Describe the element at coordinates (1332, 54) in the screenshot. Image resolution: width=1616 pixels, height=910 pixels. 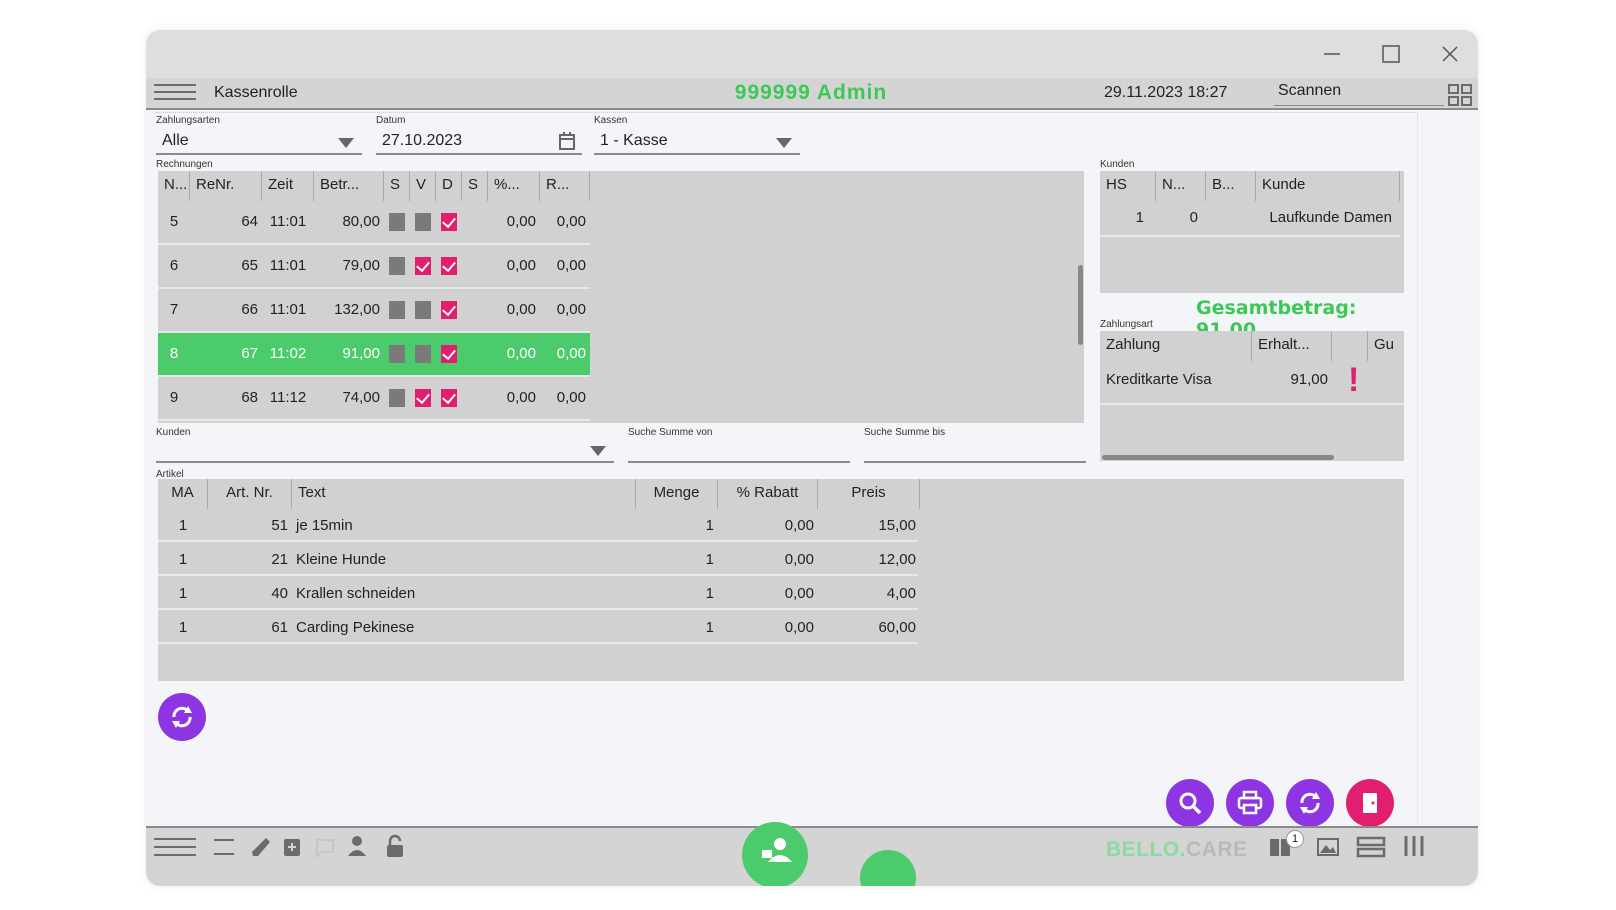
I see `minimize-button` at that location.